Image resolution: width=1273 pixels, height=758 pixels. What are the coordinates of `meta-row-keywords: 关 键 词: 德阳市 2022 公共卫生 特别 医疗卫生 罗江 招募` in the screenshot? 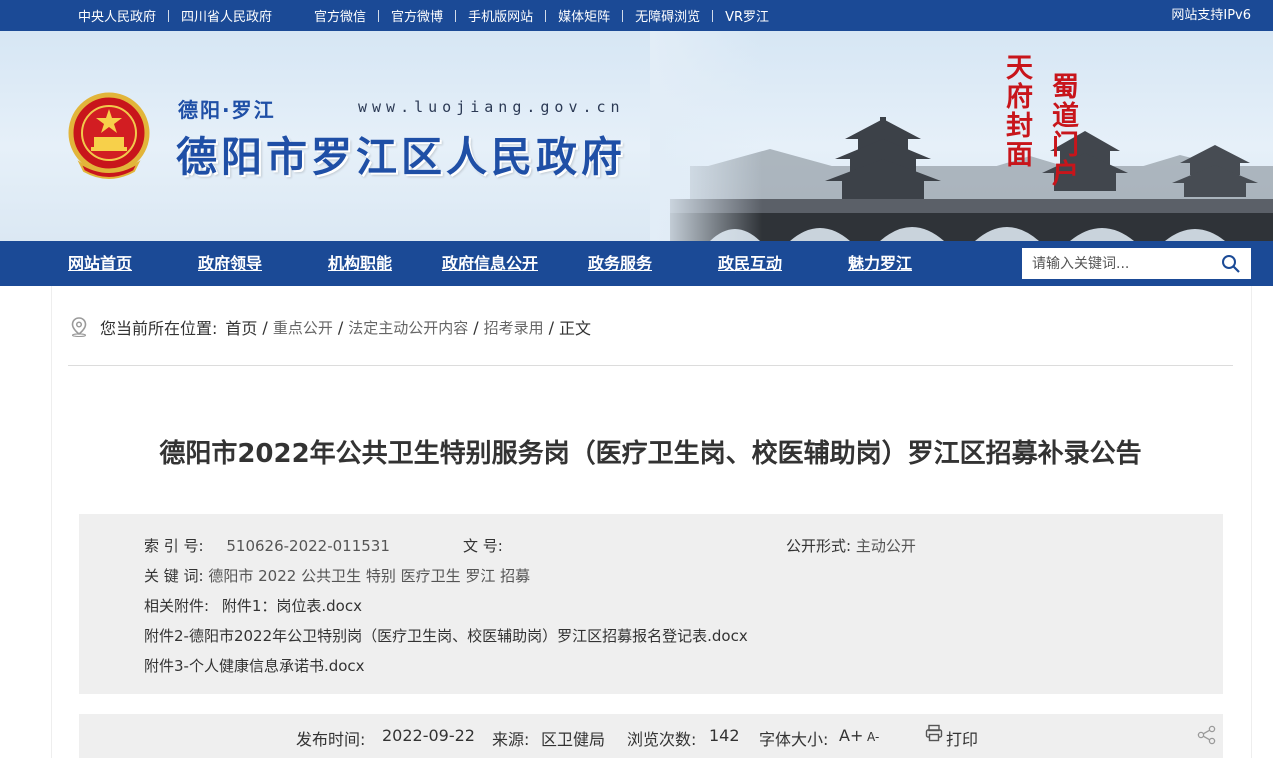 It's located at (337, 575).